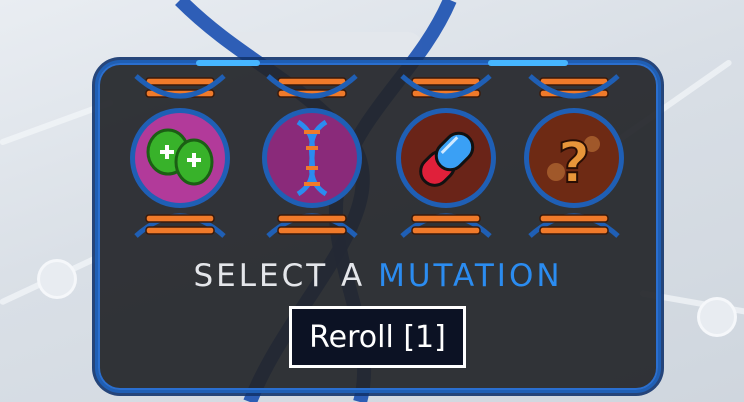 The width and height of the screenshot is (744, 402). Describe the element at coordinates (470, 276) in the screenshot. I see `title-accent: MUTATION` at that location.